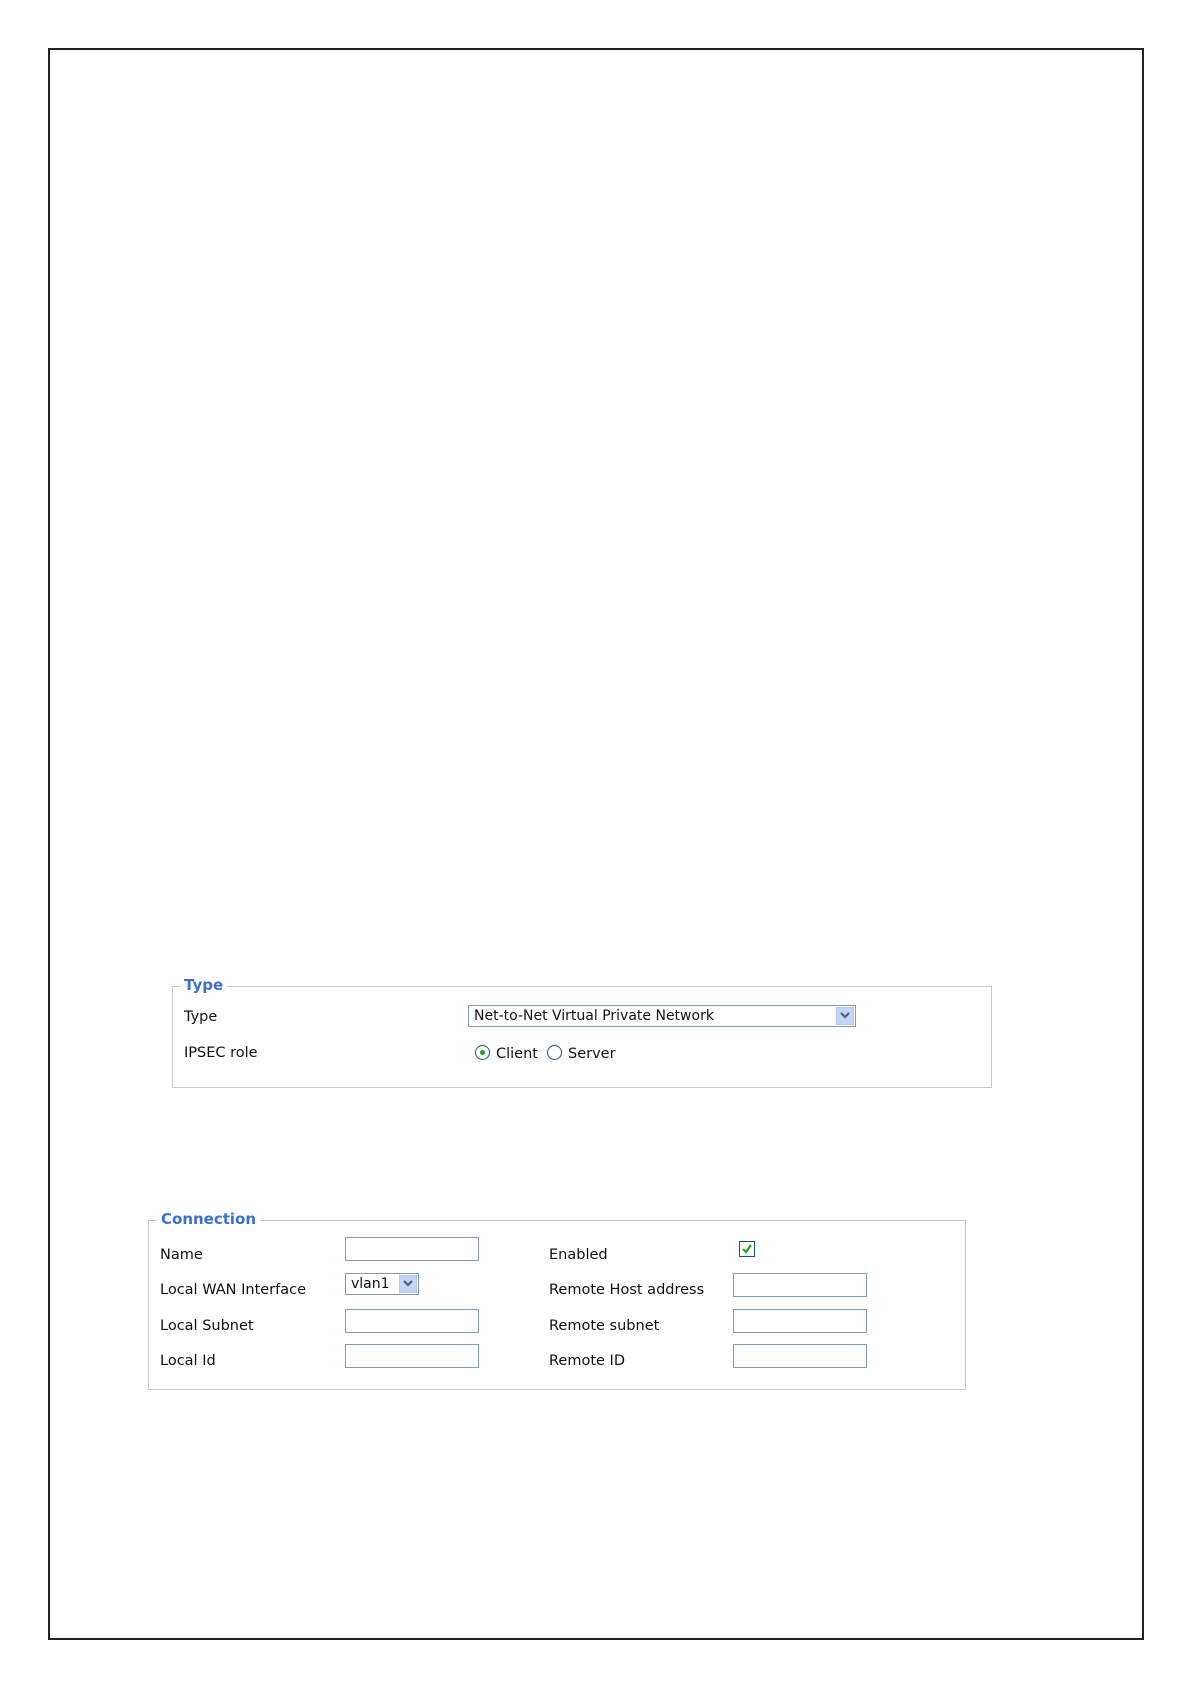  I want to click on type-select-value: Net-to-Net Virtual Private Network, so click(594, 1016).